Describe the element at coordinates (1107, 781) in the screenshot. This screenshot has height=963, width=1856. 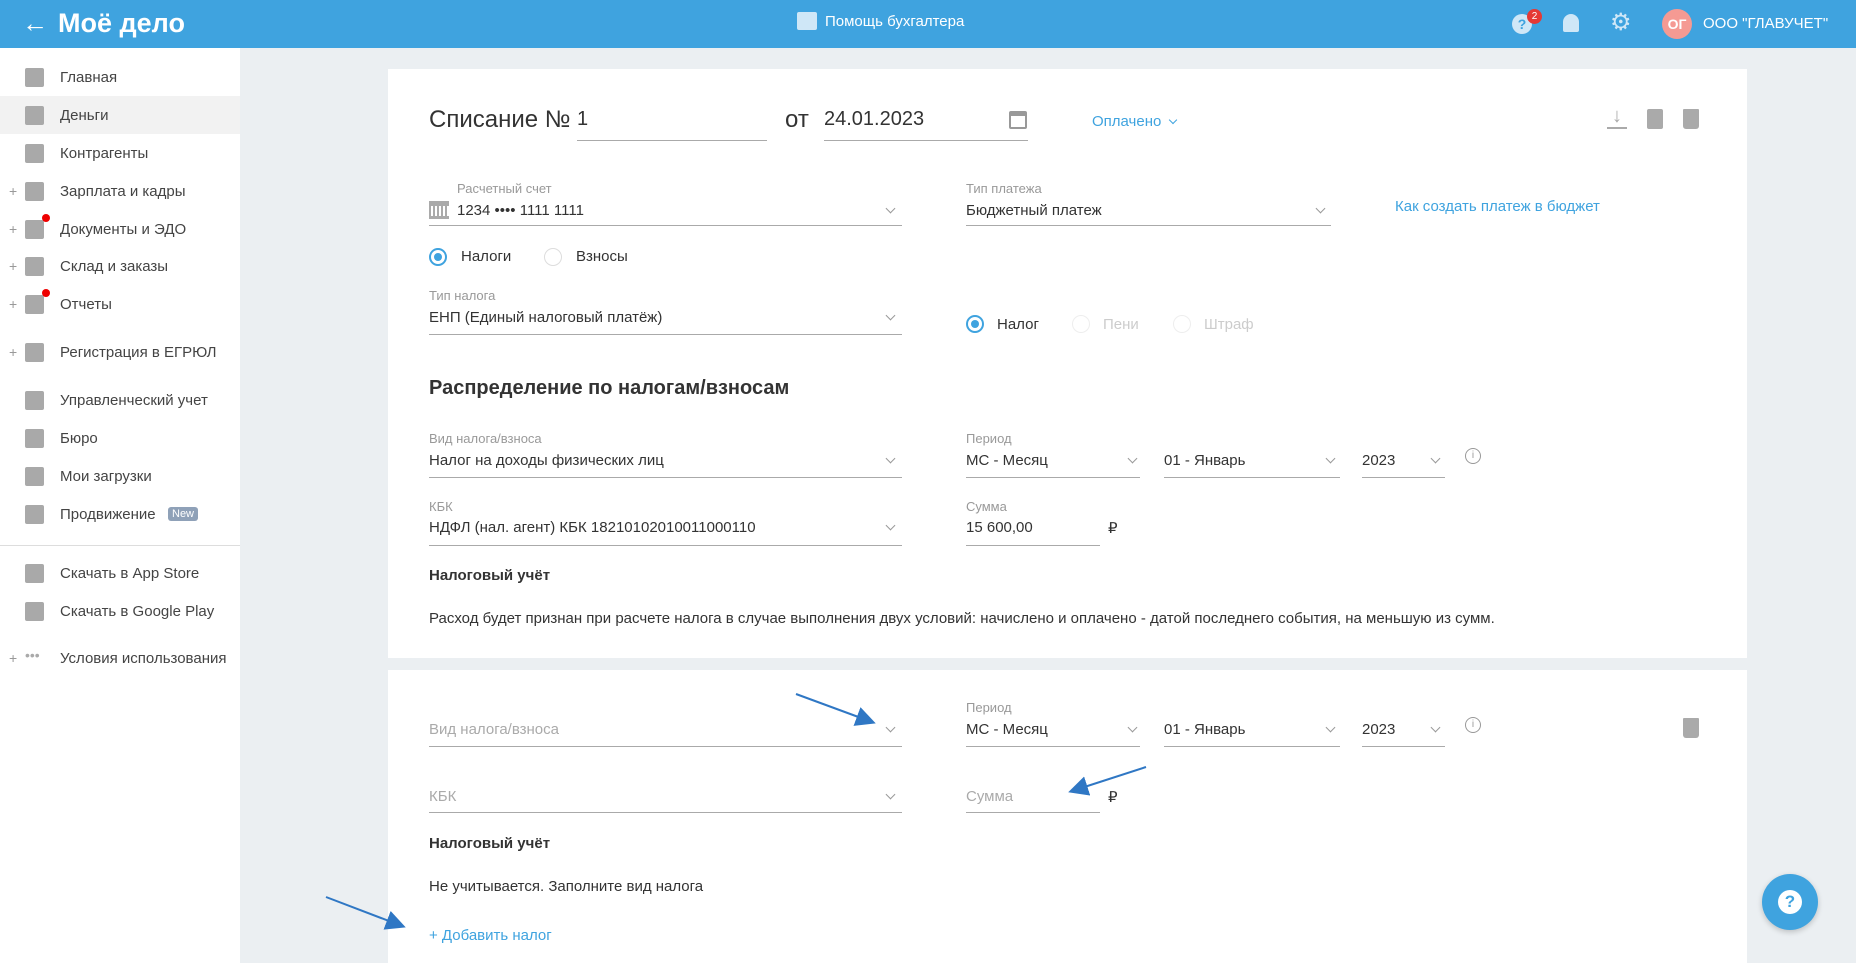
I see `arrow-to-sum` at that location.